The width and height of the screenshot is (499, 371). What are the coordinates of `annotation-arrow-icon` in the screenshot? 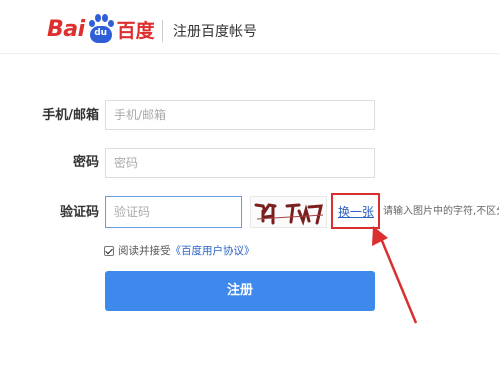 It's located at (395, 275).